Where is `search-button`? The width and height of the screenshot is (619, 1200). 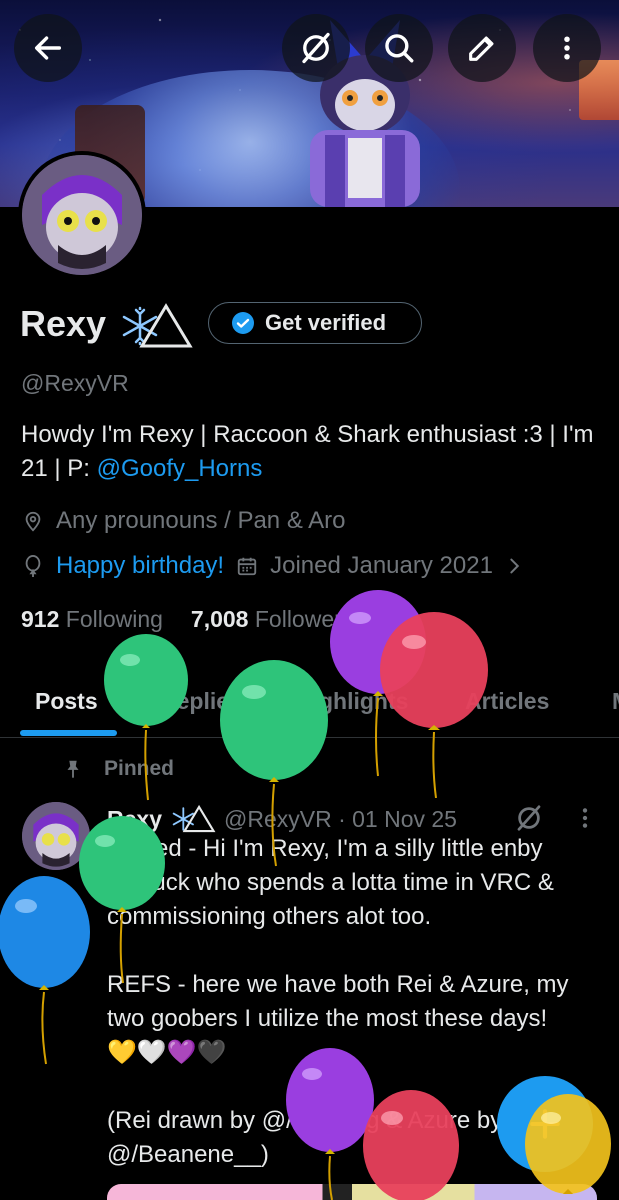
search-button is located at coordinates (399, 48).